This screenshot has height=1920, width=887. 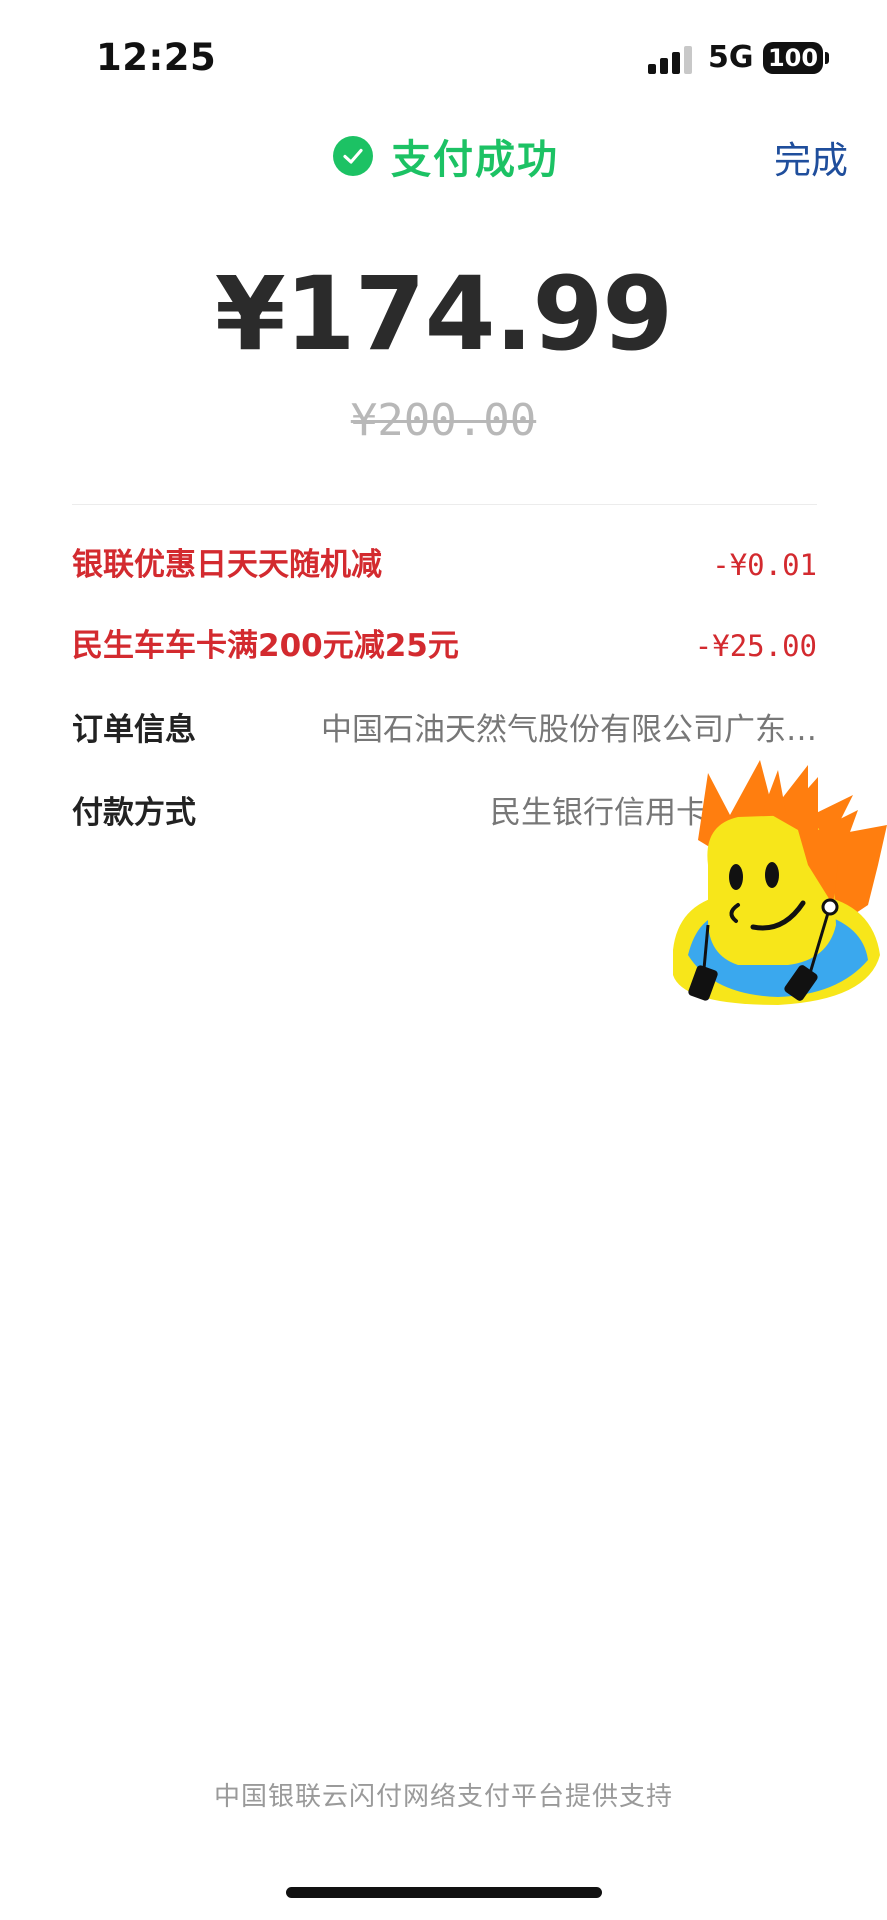 What do you see at coordinates (444, 314) in the screenshot?
I see `paid-amount: ¥174.99` at bounding box center [444, 314].